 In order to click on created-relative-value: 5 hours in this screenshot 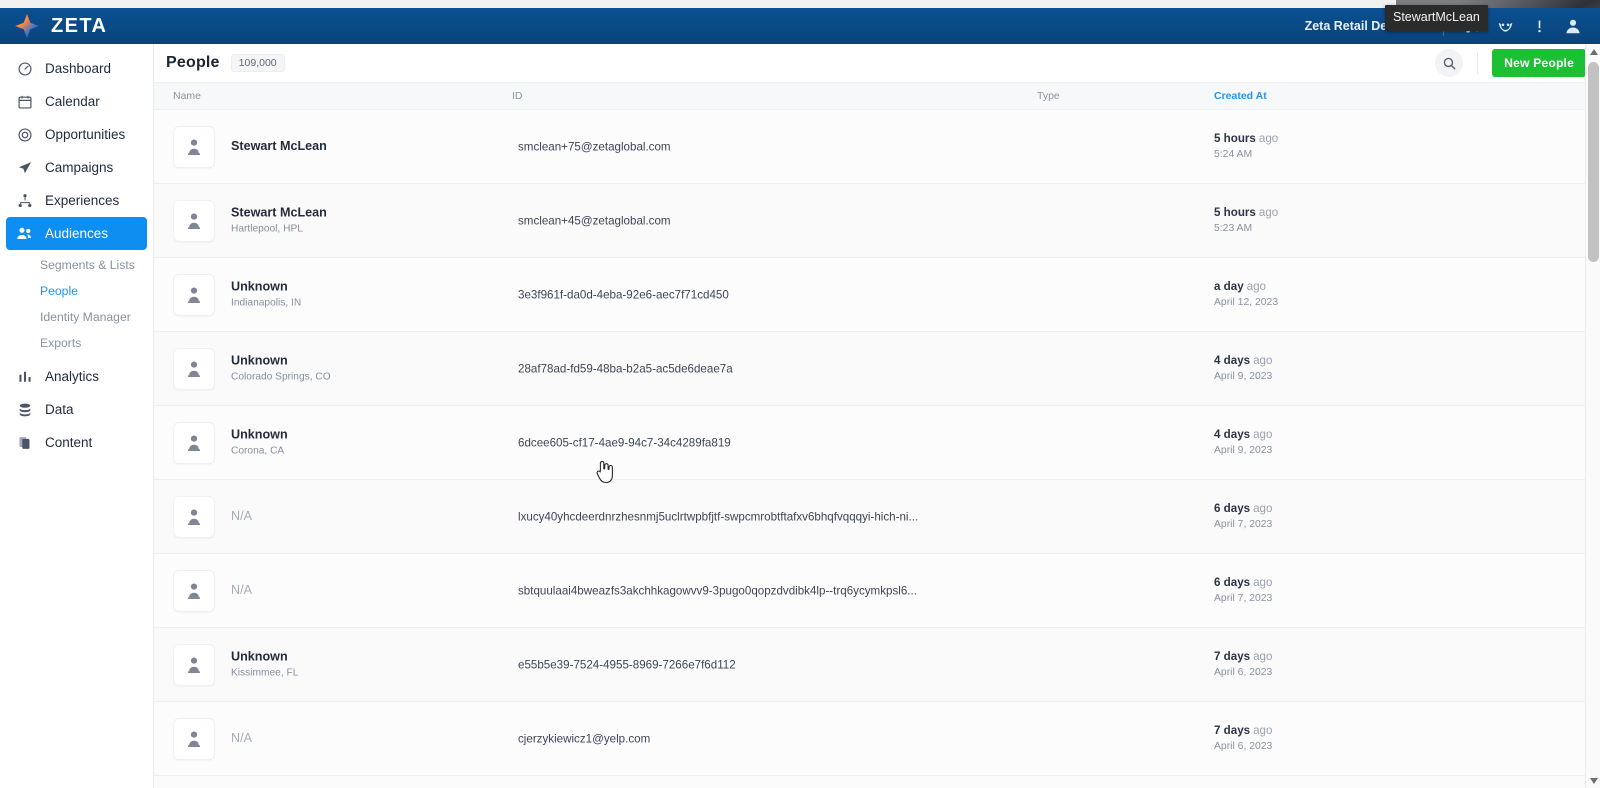, I will do `click(1235, 212)`.